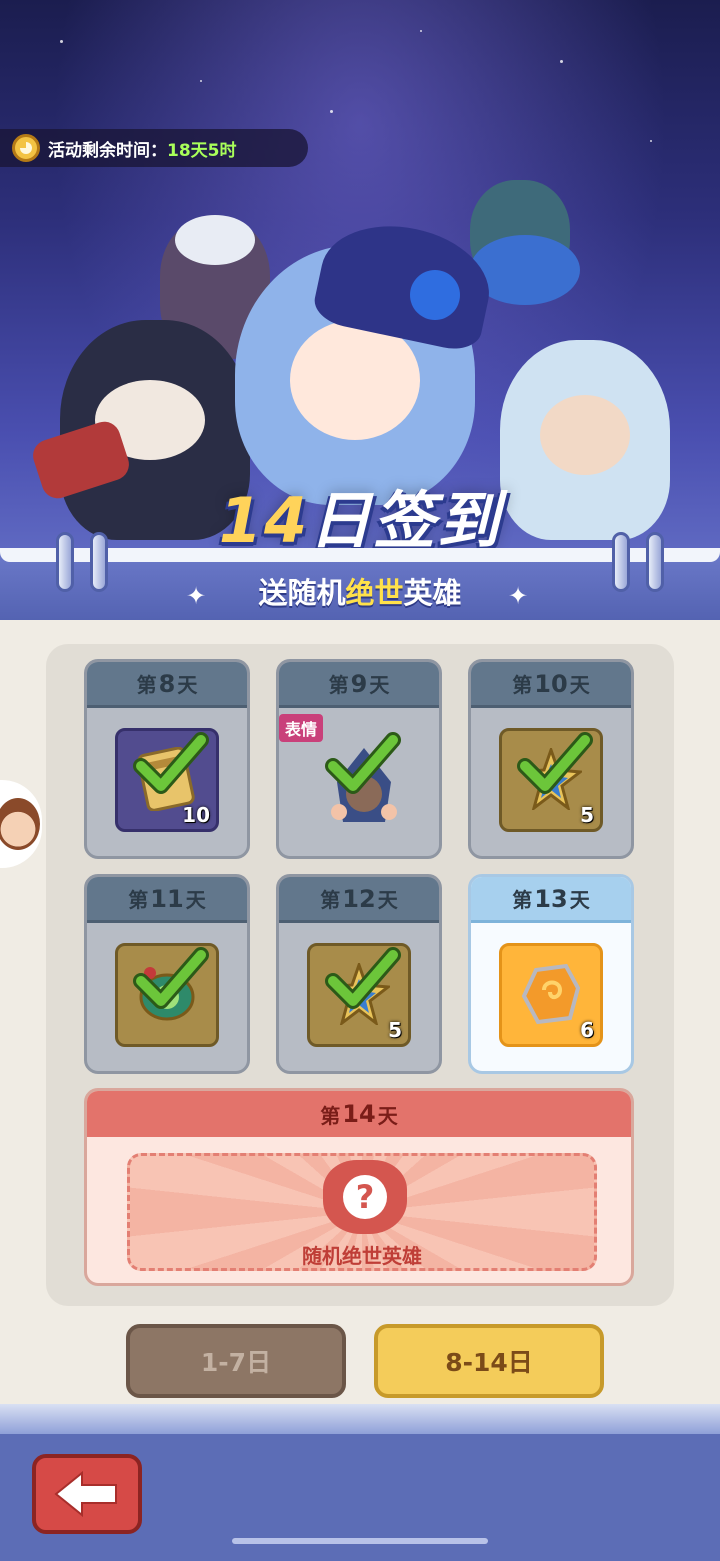 Image resolution: width=720 pixels, height=1561 pixels. I want to click on sparkle-icon: ✦, so click(518, 596).